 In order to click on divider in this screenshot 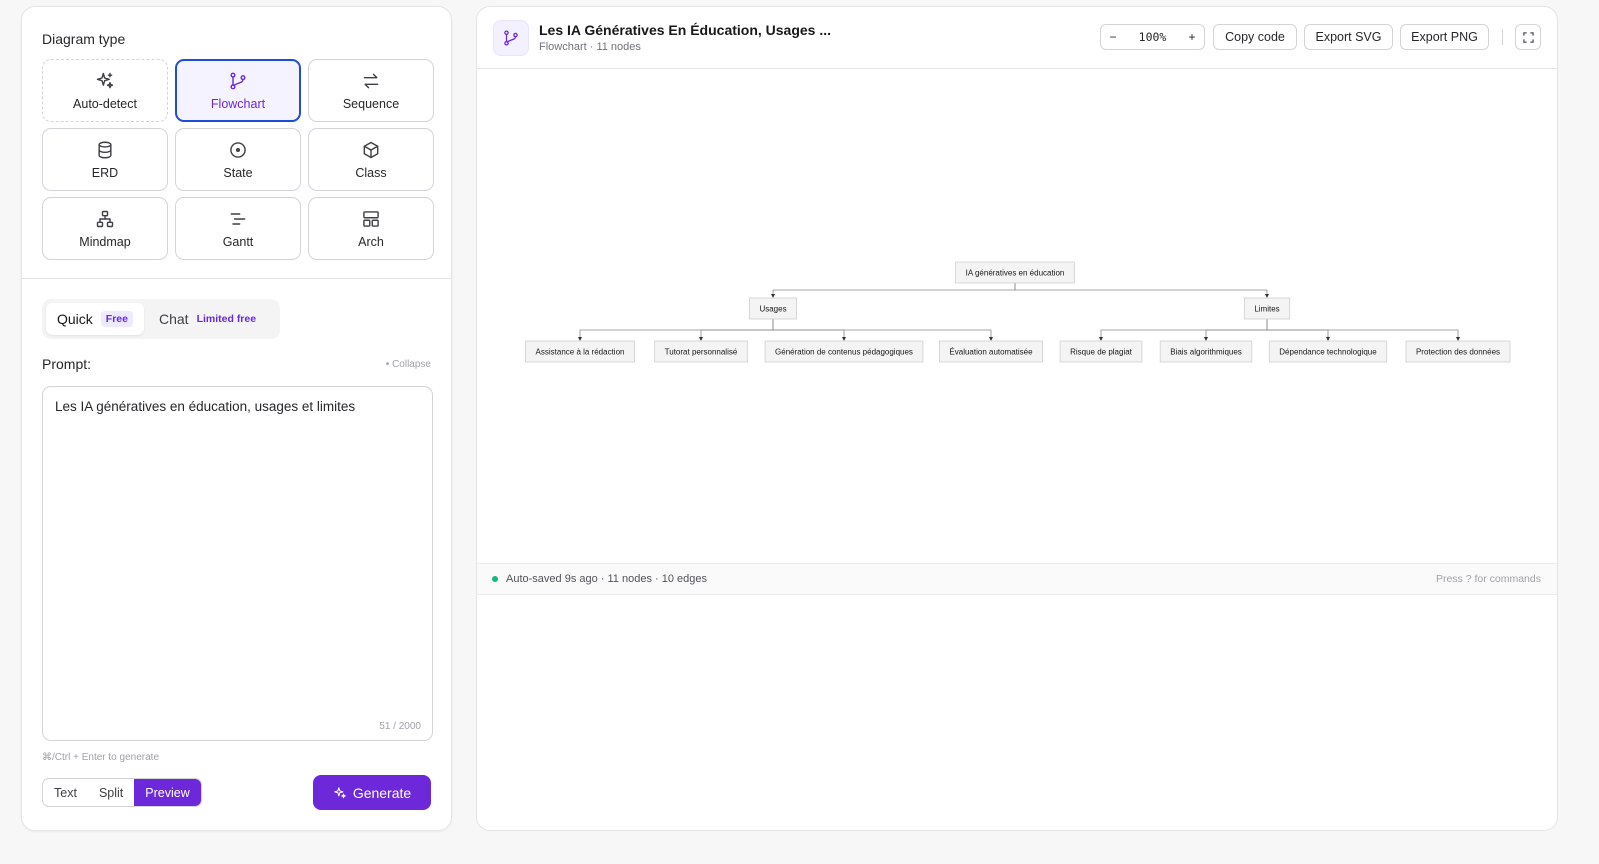, I will do `click(236, 278)`.